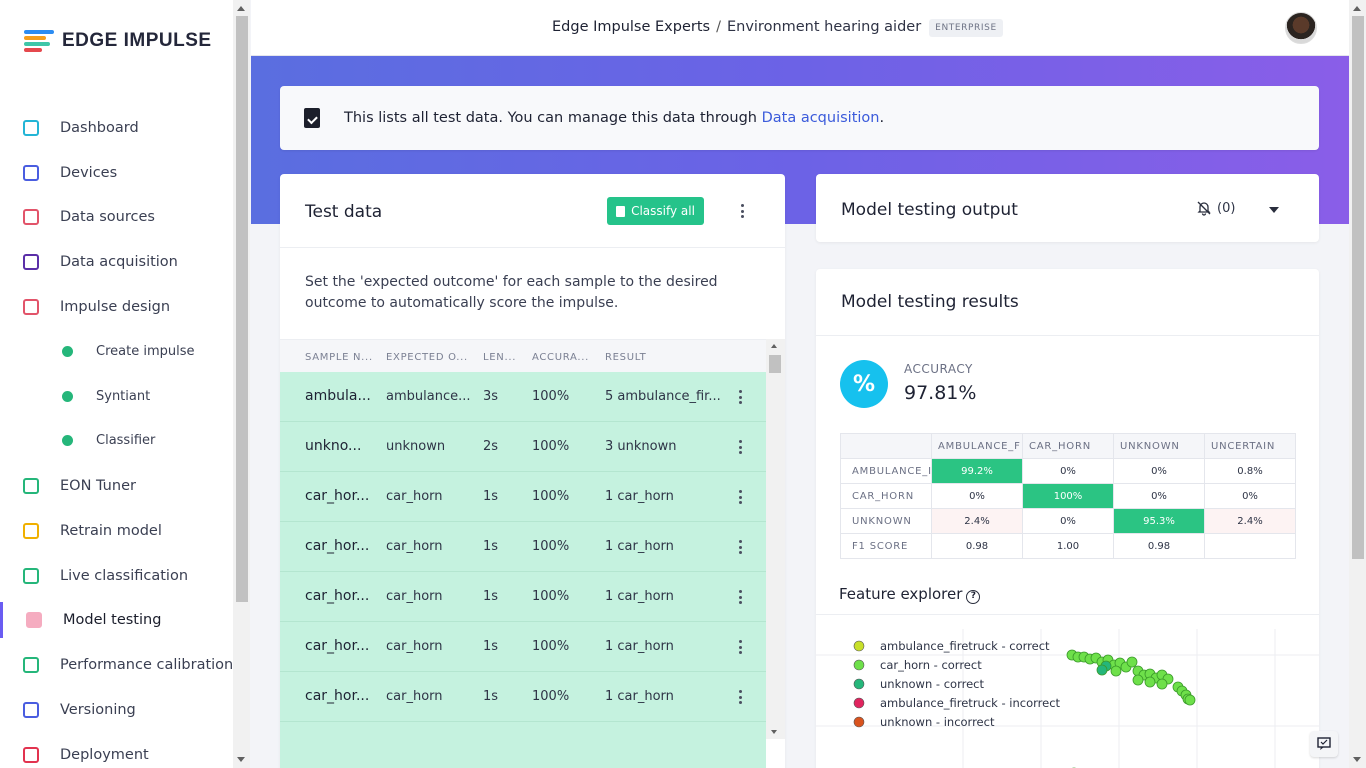 The image size is (1366, 768). What do you see at coordinates (532, 247) in the screenshot?
I see `divider` at bounding box center [532, 247].